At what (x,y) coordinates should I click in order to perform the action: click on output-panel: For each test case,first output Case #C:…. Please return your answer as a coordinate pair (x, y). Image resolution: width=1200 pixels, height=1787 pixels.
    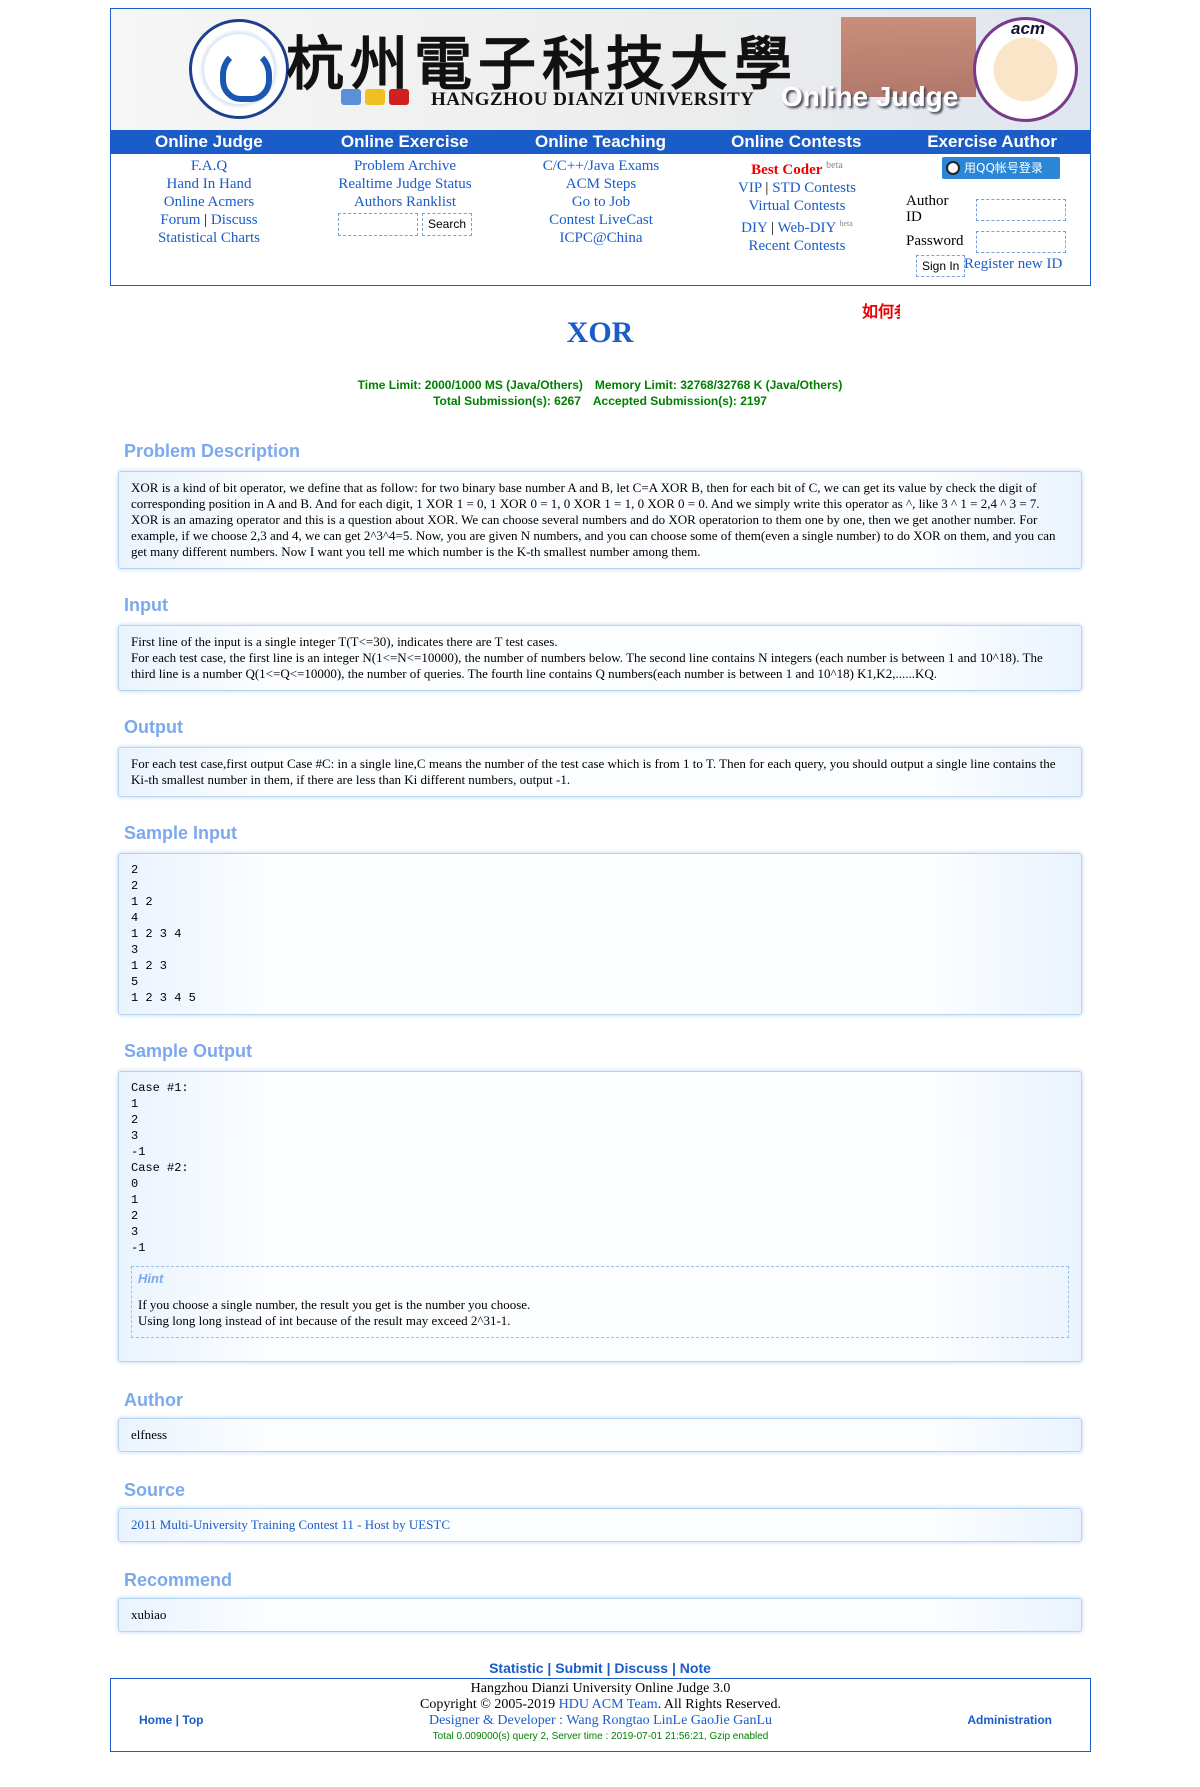
    Looking at the image, I should click on (600, 772).